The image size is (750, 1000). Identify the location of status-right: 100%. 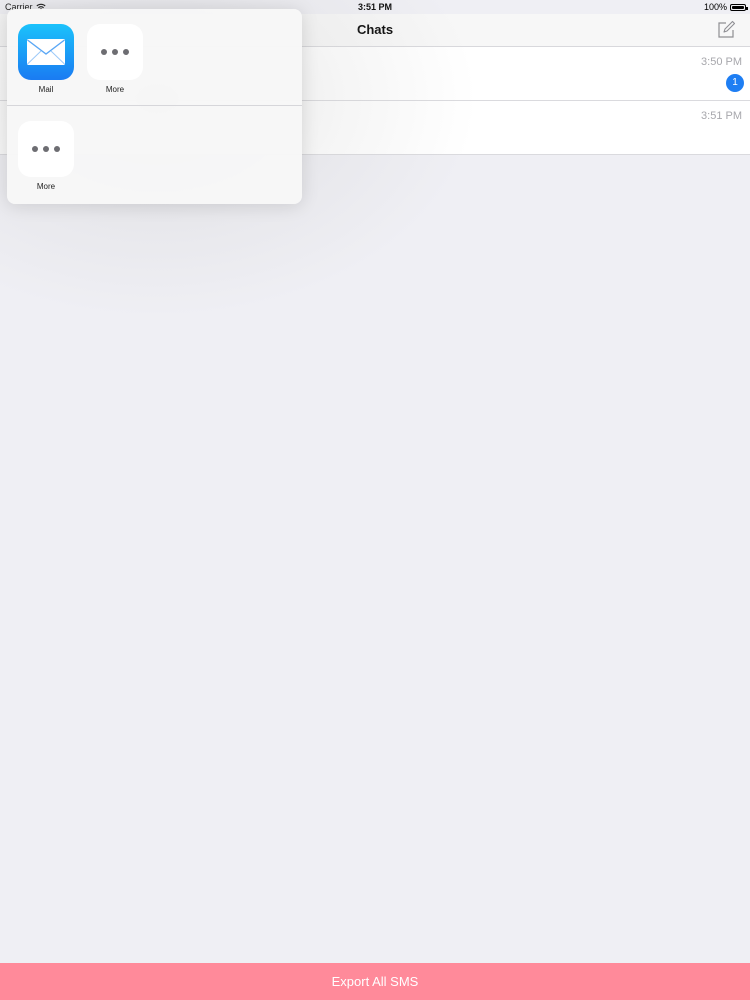
(725, 7).